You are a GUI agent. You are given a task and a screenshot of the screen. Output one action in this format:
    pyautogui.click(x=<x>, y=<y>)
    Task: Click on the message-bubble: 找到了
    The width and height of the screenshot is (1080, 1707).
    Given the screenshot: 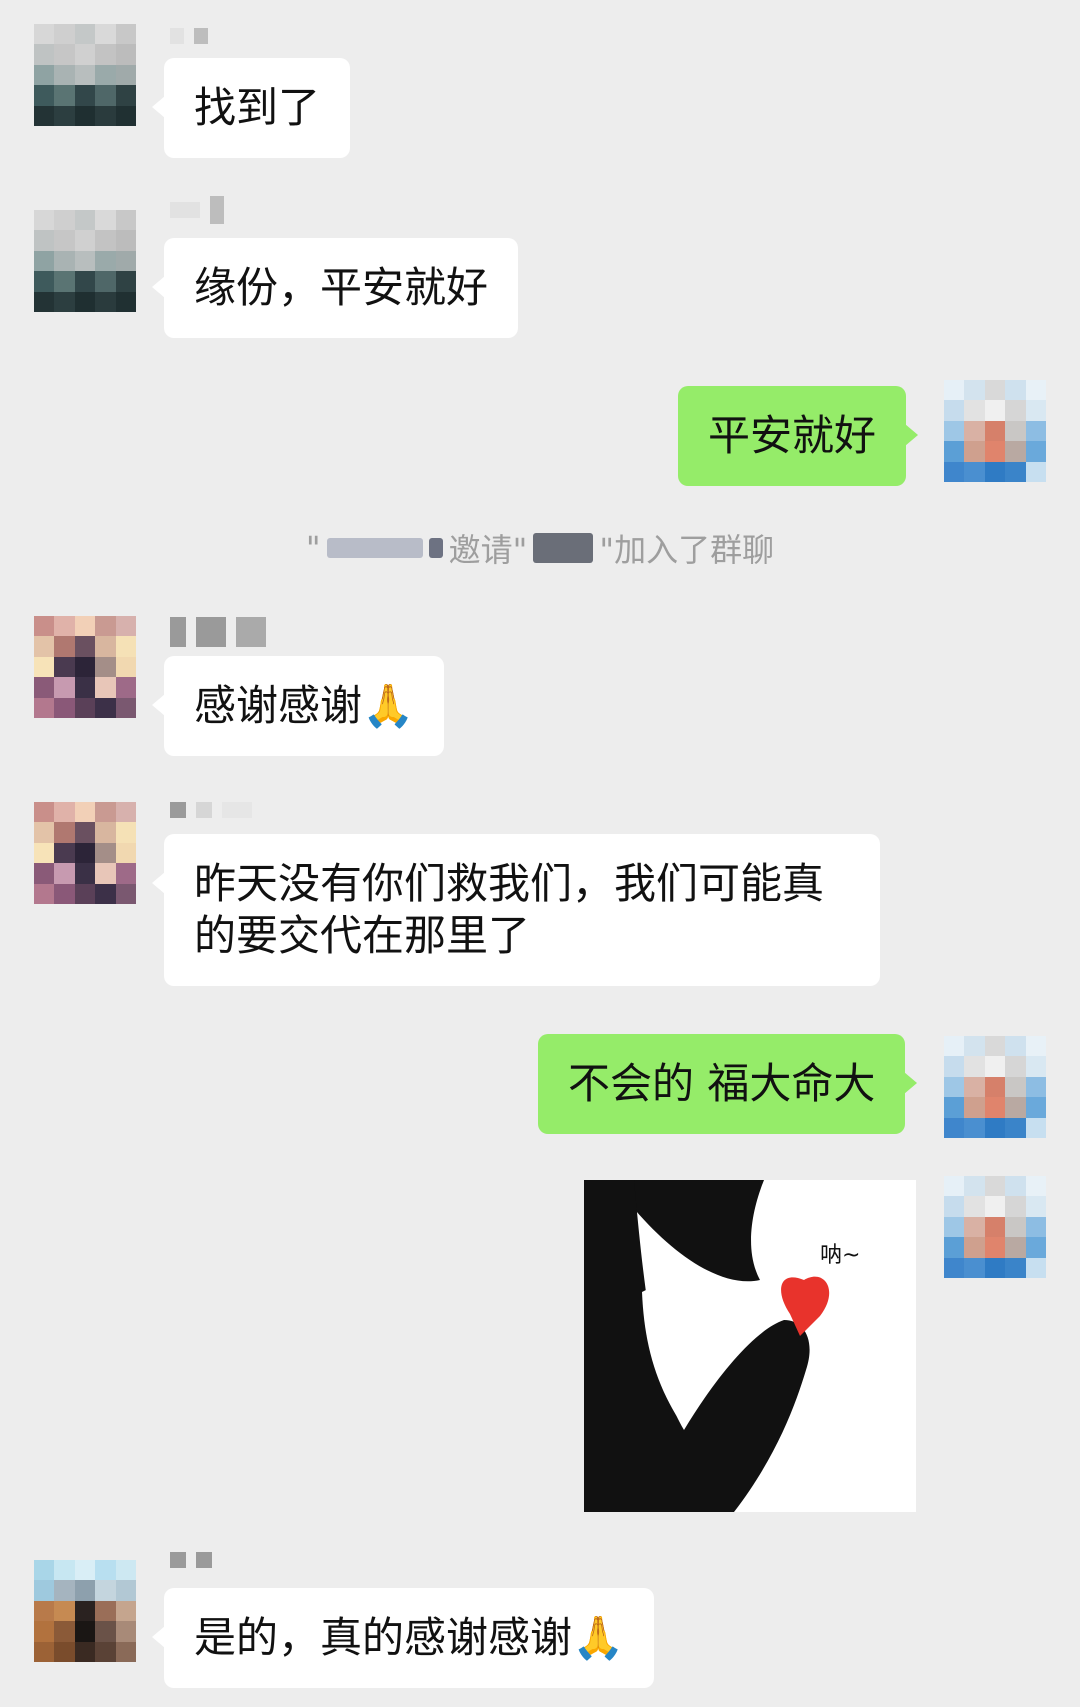 What is the action you would take?
    pyautogui.click(x=251, y=108)
    